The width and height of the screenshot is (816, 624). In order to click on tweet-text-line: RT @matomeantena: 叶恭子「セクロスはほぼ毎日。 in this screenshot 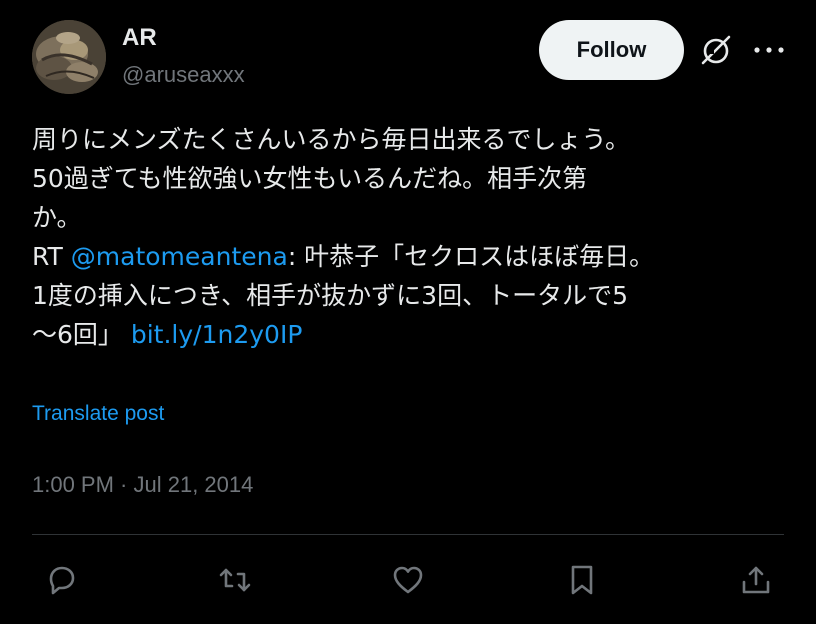, I will do `click(412, 256)`.